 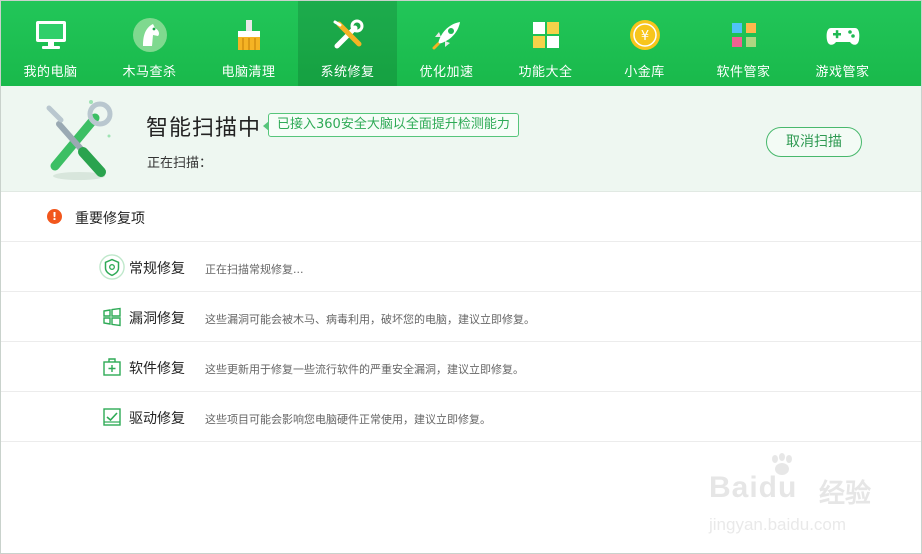 I want to click on nav-item-games: 游戏管家, so click(x=842, y=43).